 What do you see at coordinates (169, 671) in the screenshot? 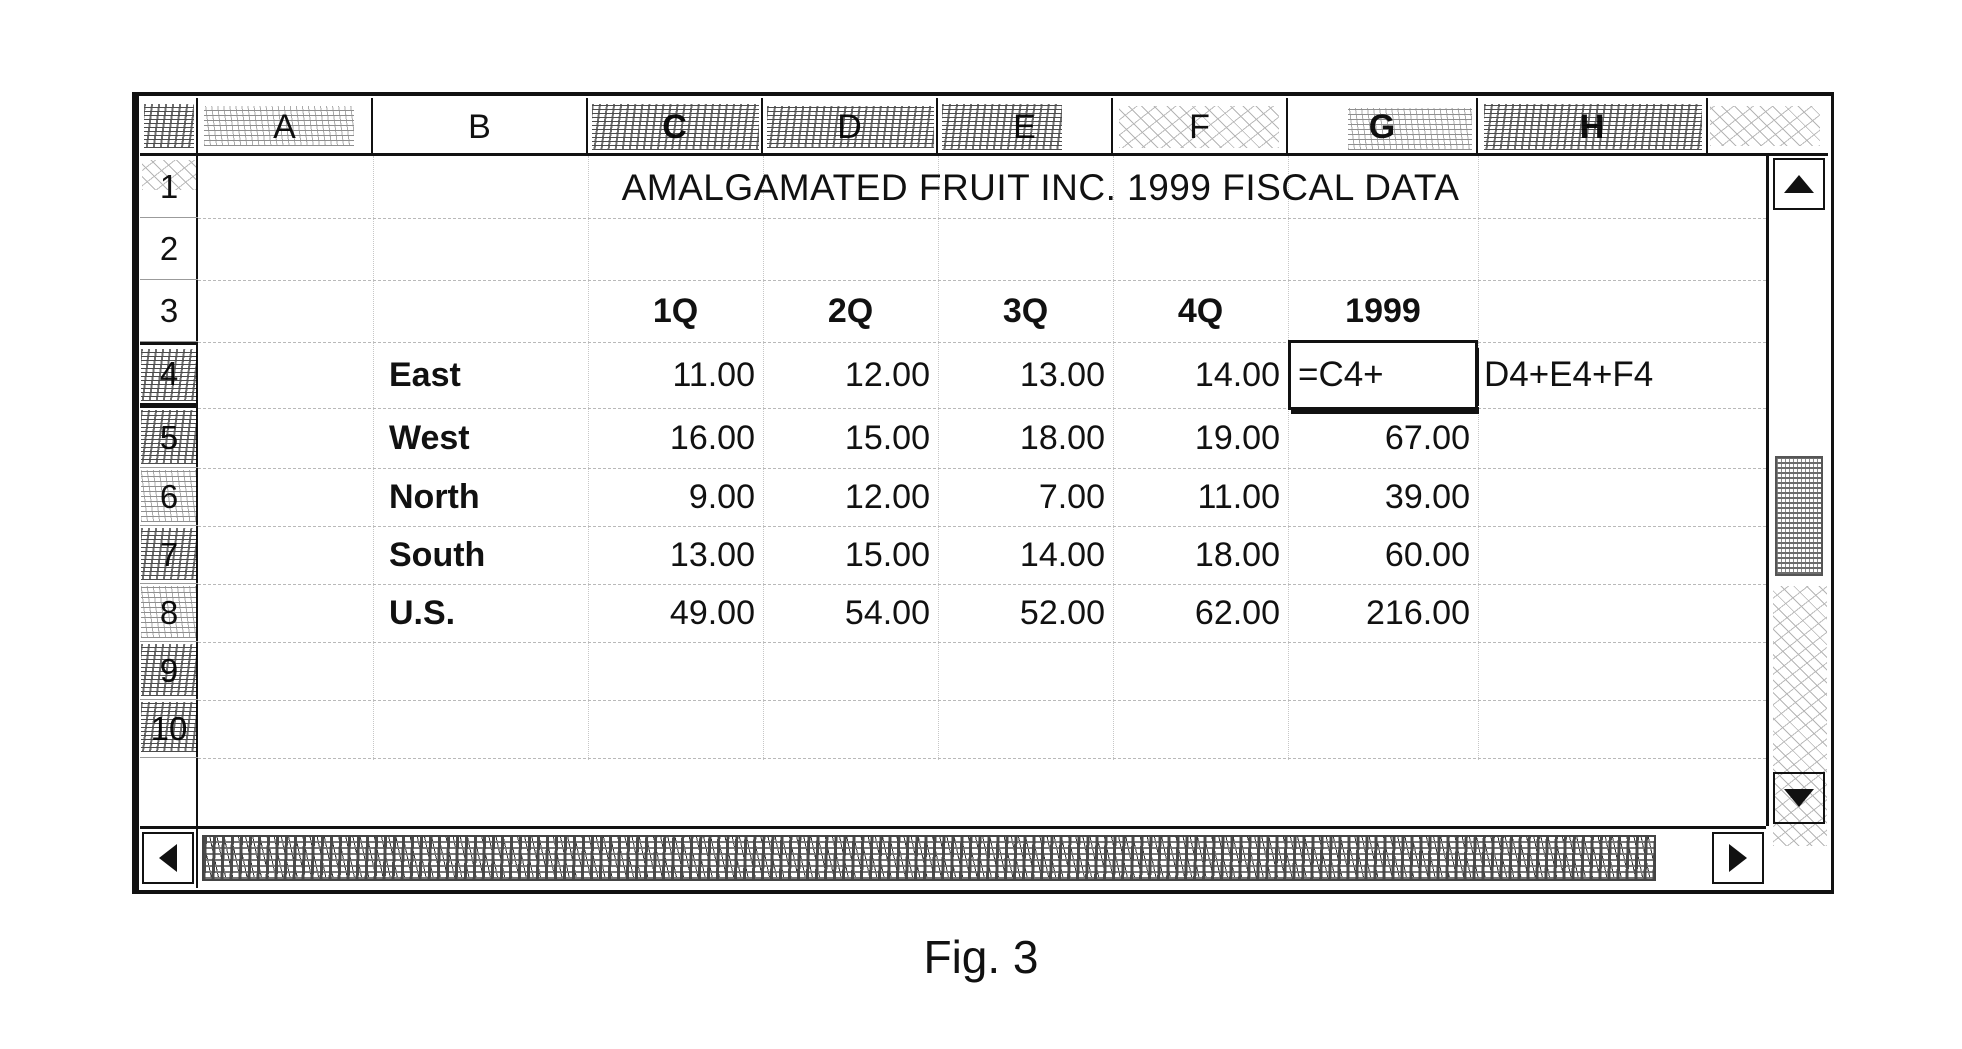
I see `row-header-9: 9` at bounding box center [169, 671].